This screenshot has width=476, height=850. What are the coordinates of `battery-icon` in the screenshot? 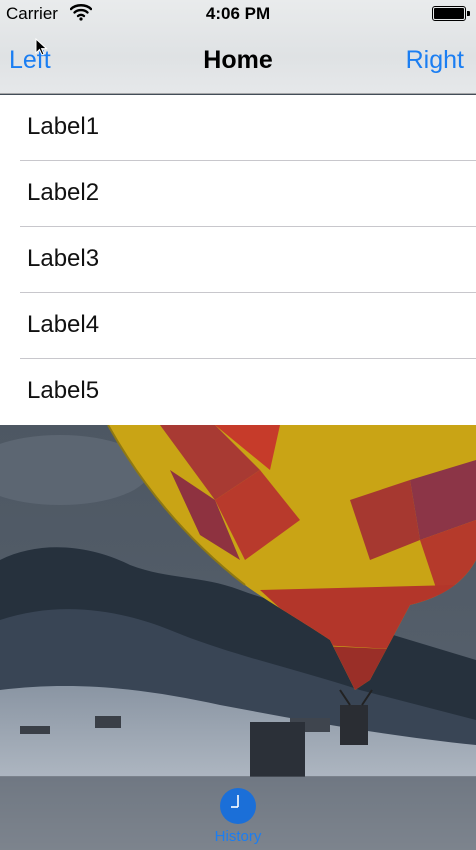 It's located at (451, 13).